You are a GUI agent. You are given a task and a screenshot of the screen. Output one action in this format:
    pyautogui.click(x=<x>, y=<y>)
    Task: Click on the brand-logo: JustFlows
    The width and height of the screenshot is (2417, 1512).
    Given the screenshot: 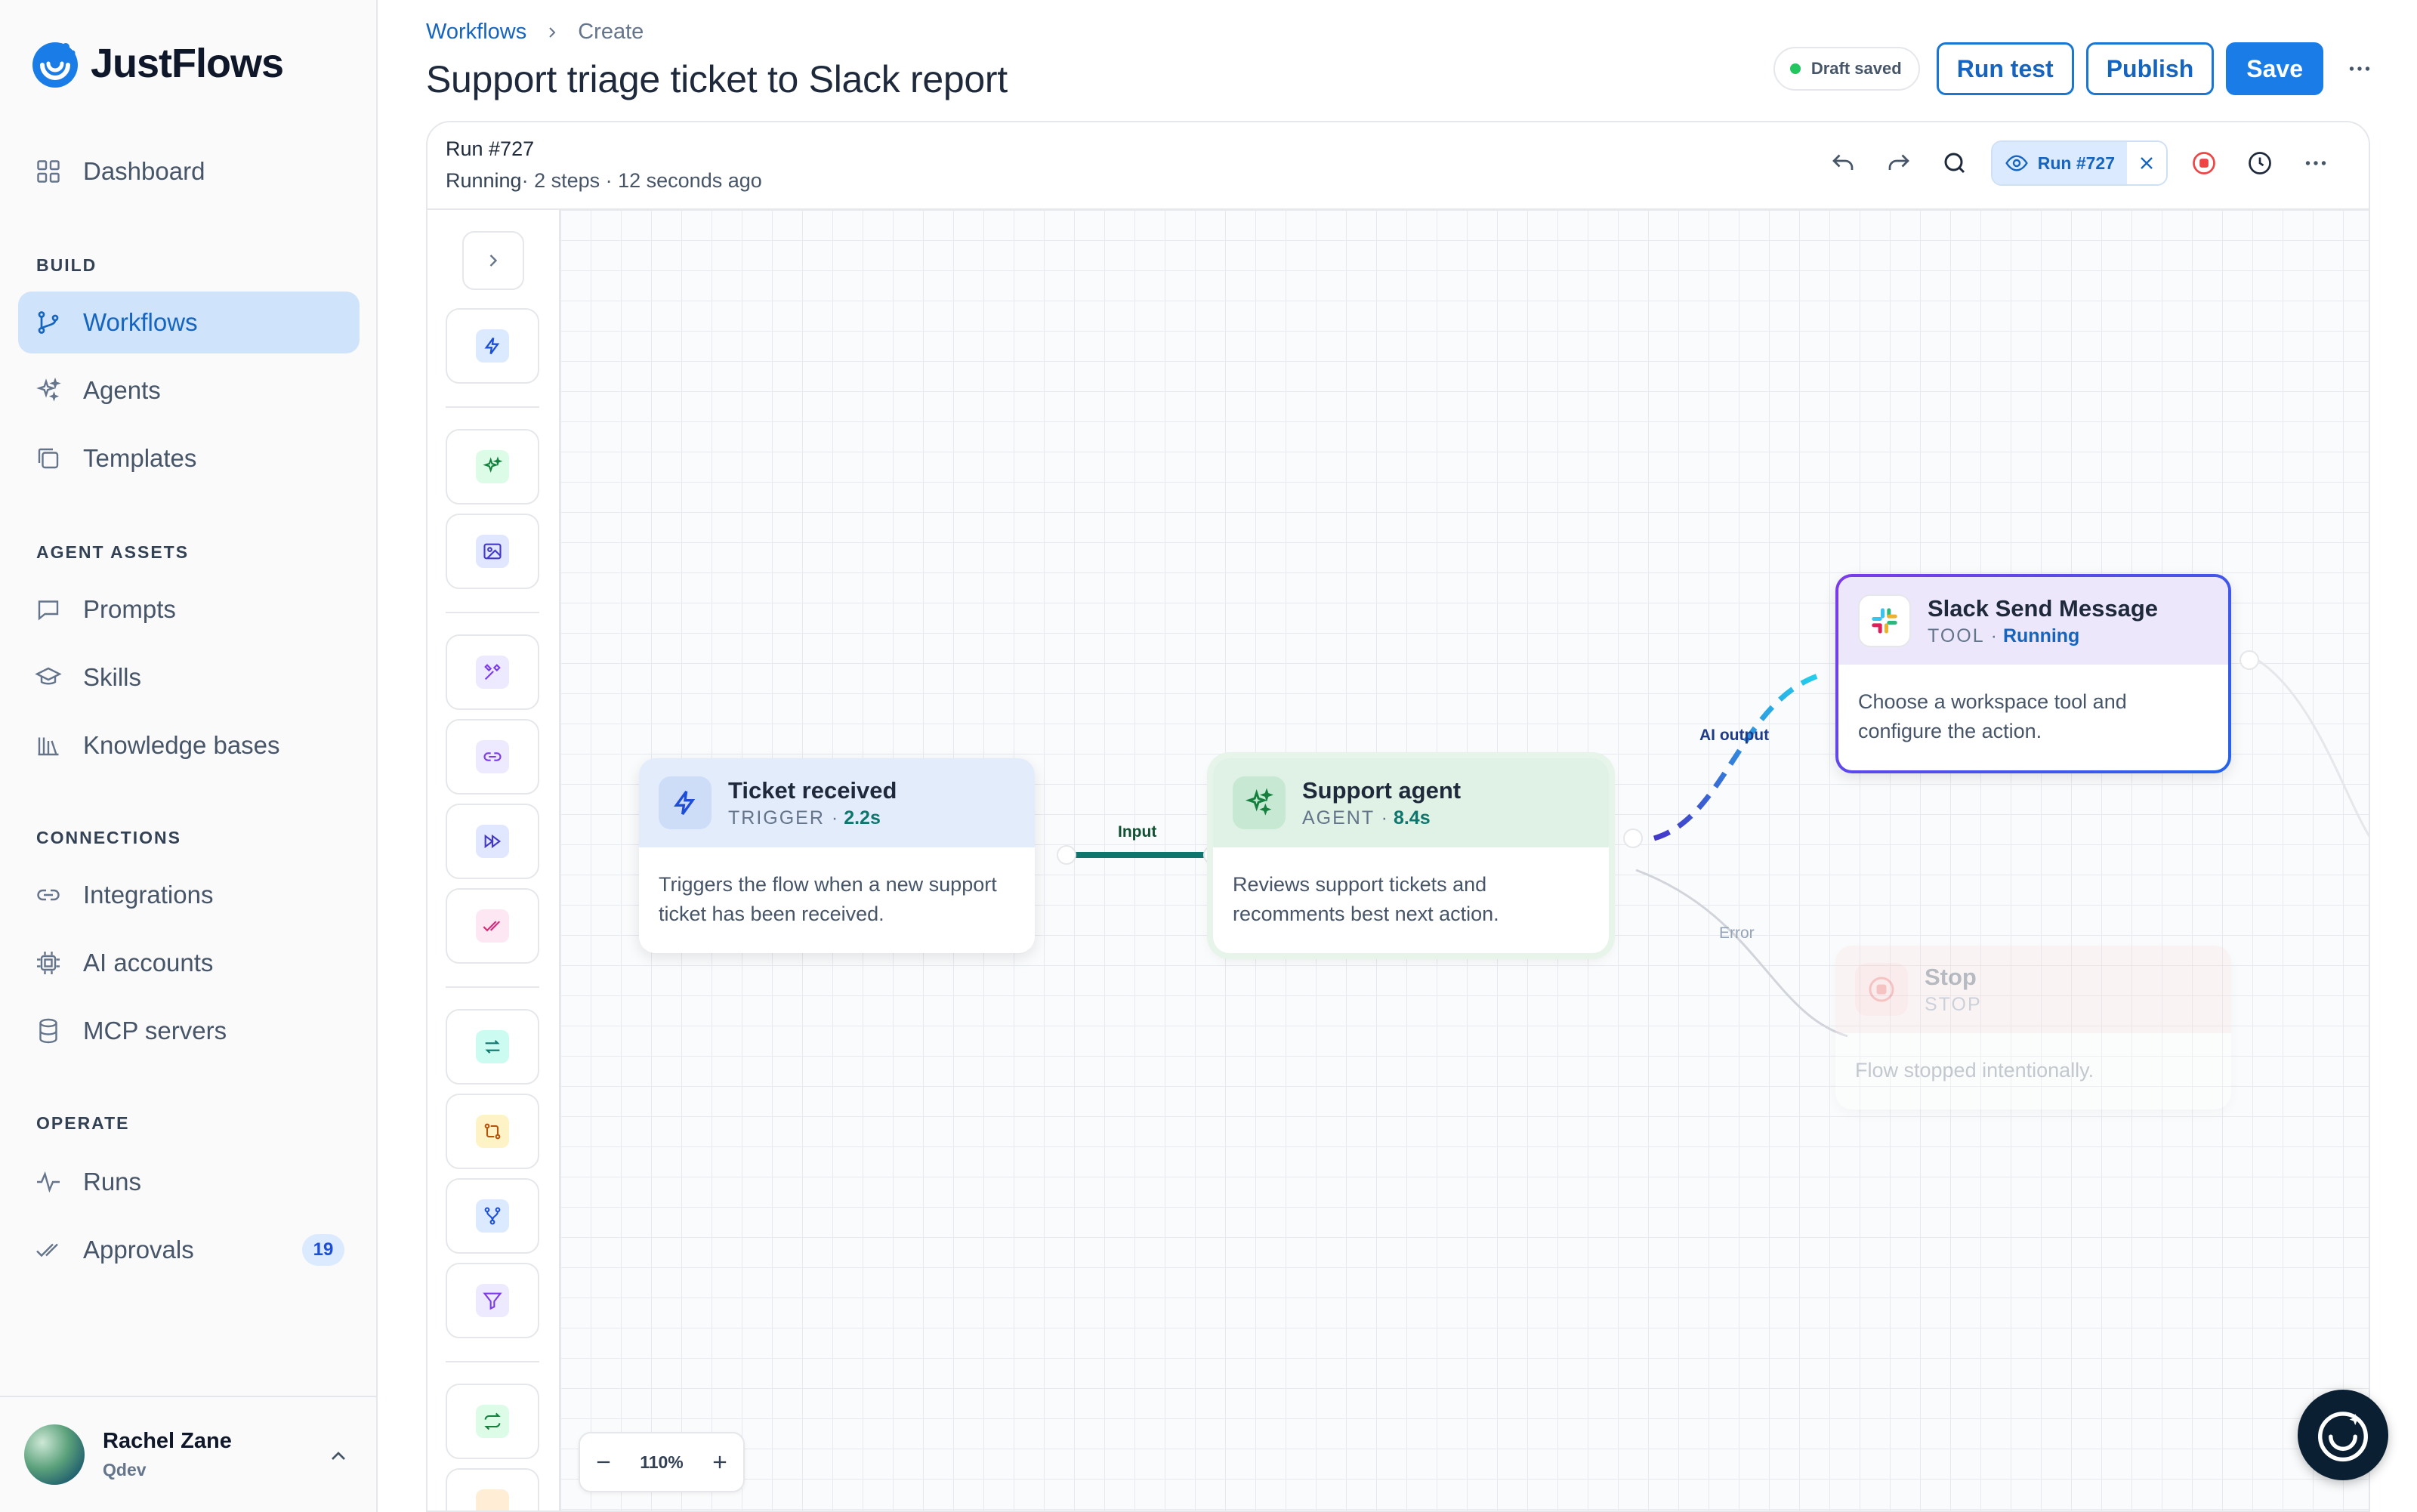 What is the action you would take?
    pyautogui.click(x=155, y=63)
    